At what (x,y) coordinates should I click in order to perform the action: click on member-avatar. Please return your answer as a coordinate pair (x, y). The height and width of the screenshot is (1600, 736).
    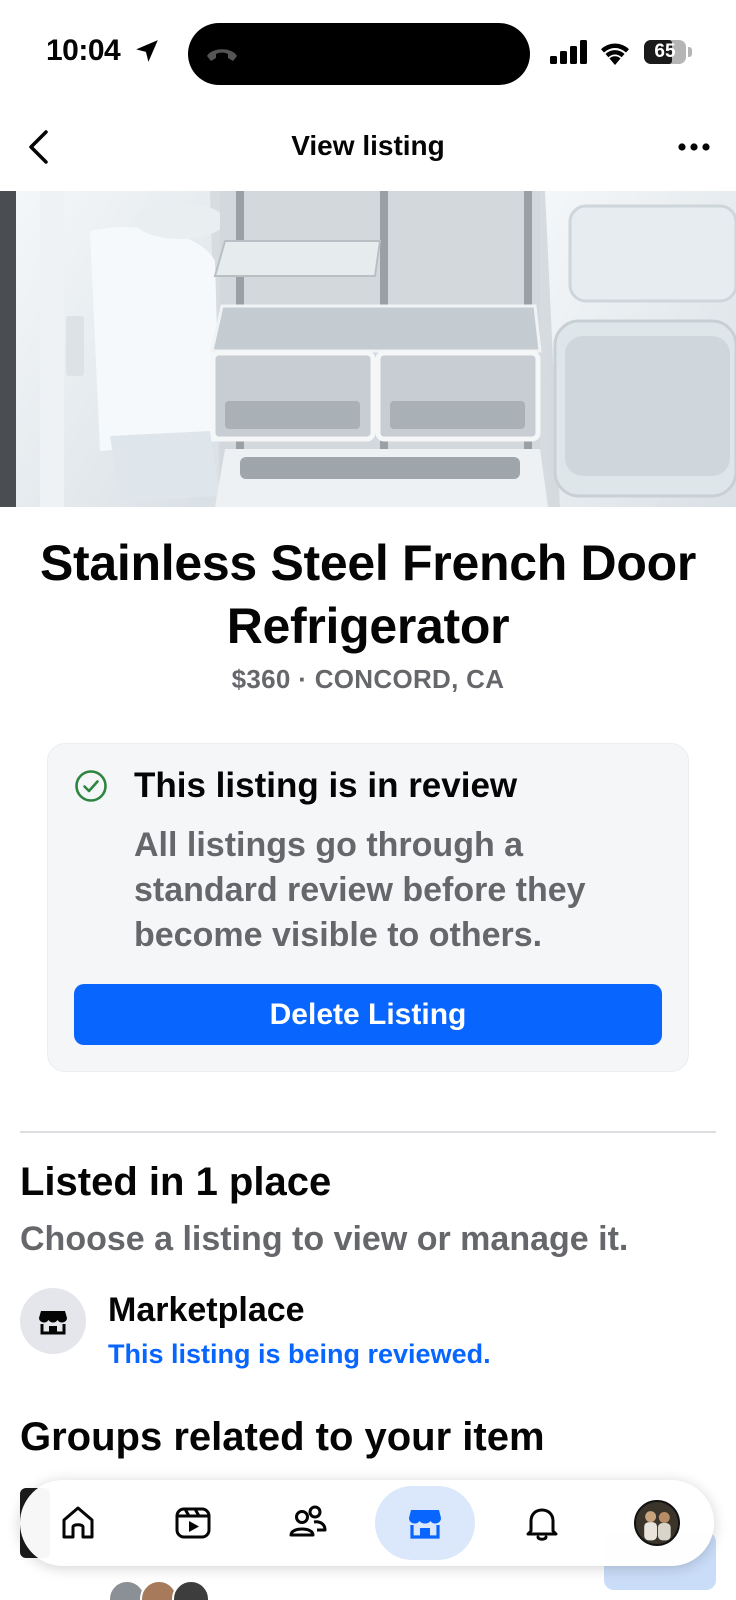
    Looking at the image, I should click on (191, 1590).